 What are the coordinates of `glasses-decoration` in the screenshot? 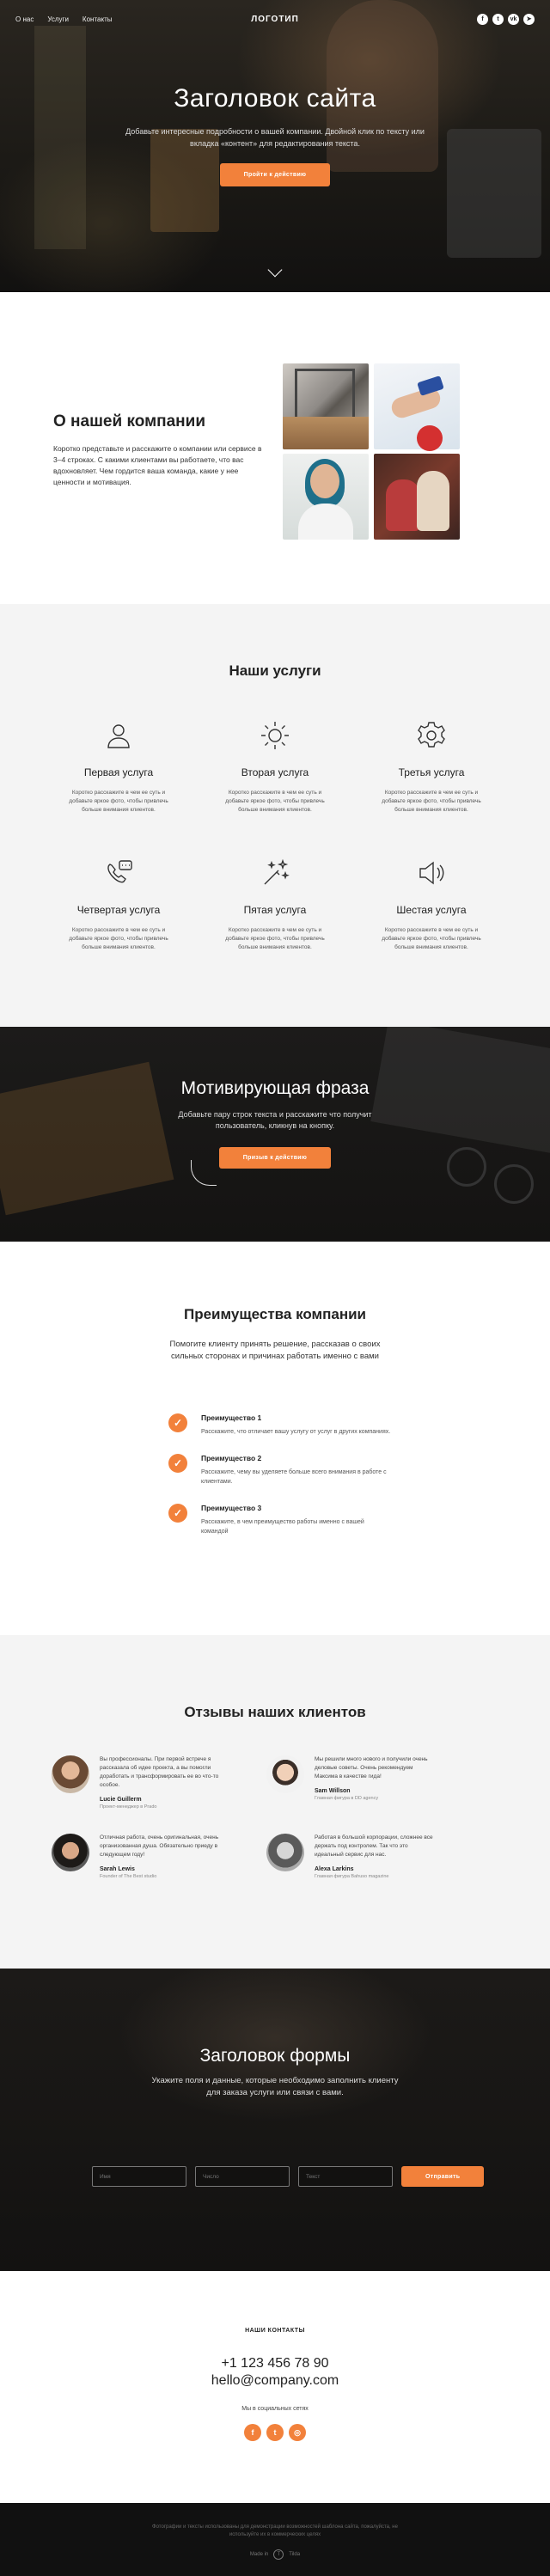 It's located at (514, 1184).